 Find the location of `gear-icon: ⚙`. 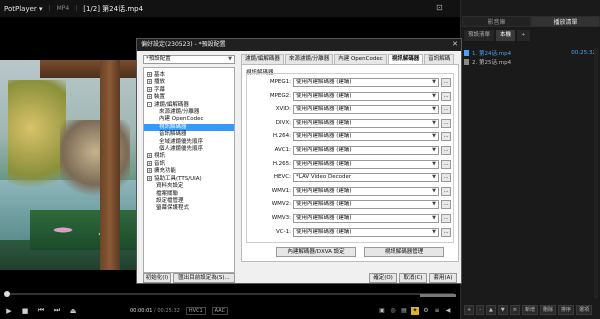

gear-icon: ⚙ is located at coordinates (426, 311).